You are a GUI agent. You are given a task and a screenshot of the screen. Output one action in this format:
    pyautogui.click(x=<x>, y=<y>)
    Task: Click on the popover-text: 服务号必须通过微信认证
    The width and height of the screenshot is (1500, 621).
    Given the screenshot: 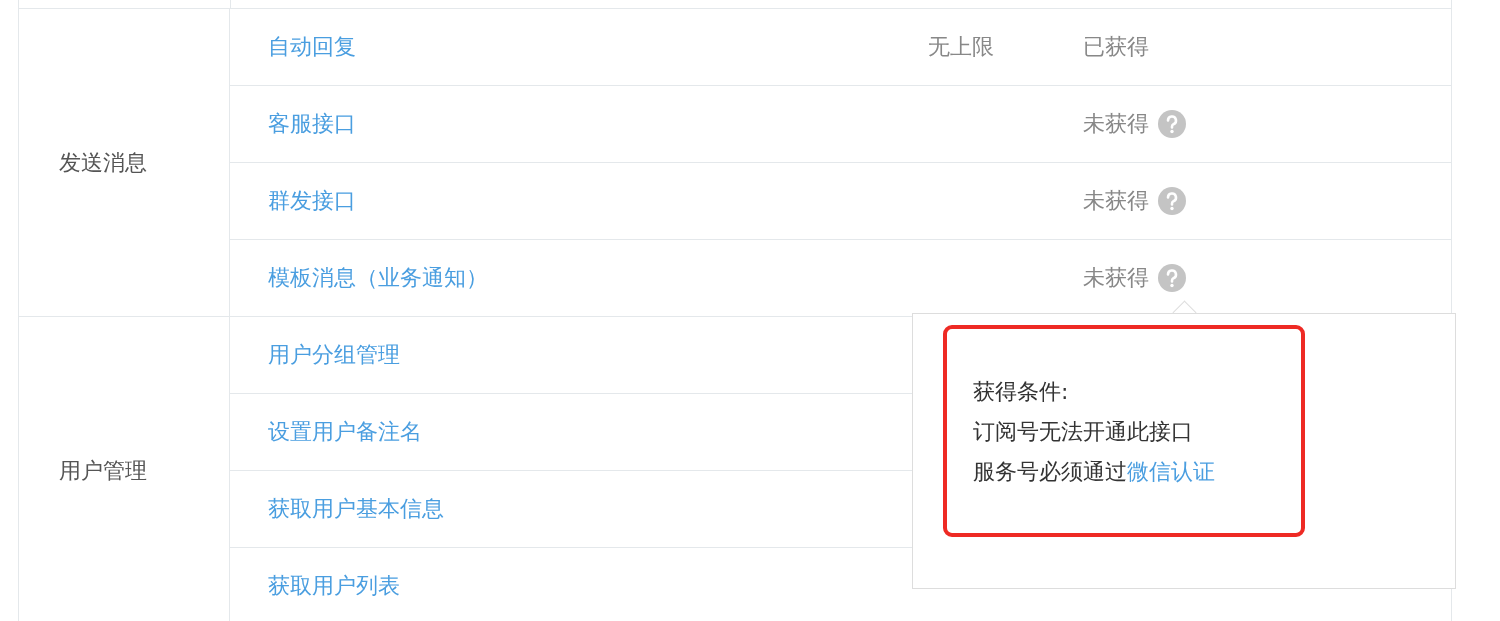 What is the action you would take?
    pyautogui.click(x=1094, y=472)
    